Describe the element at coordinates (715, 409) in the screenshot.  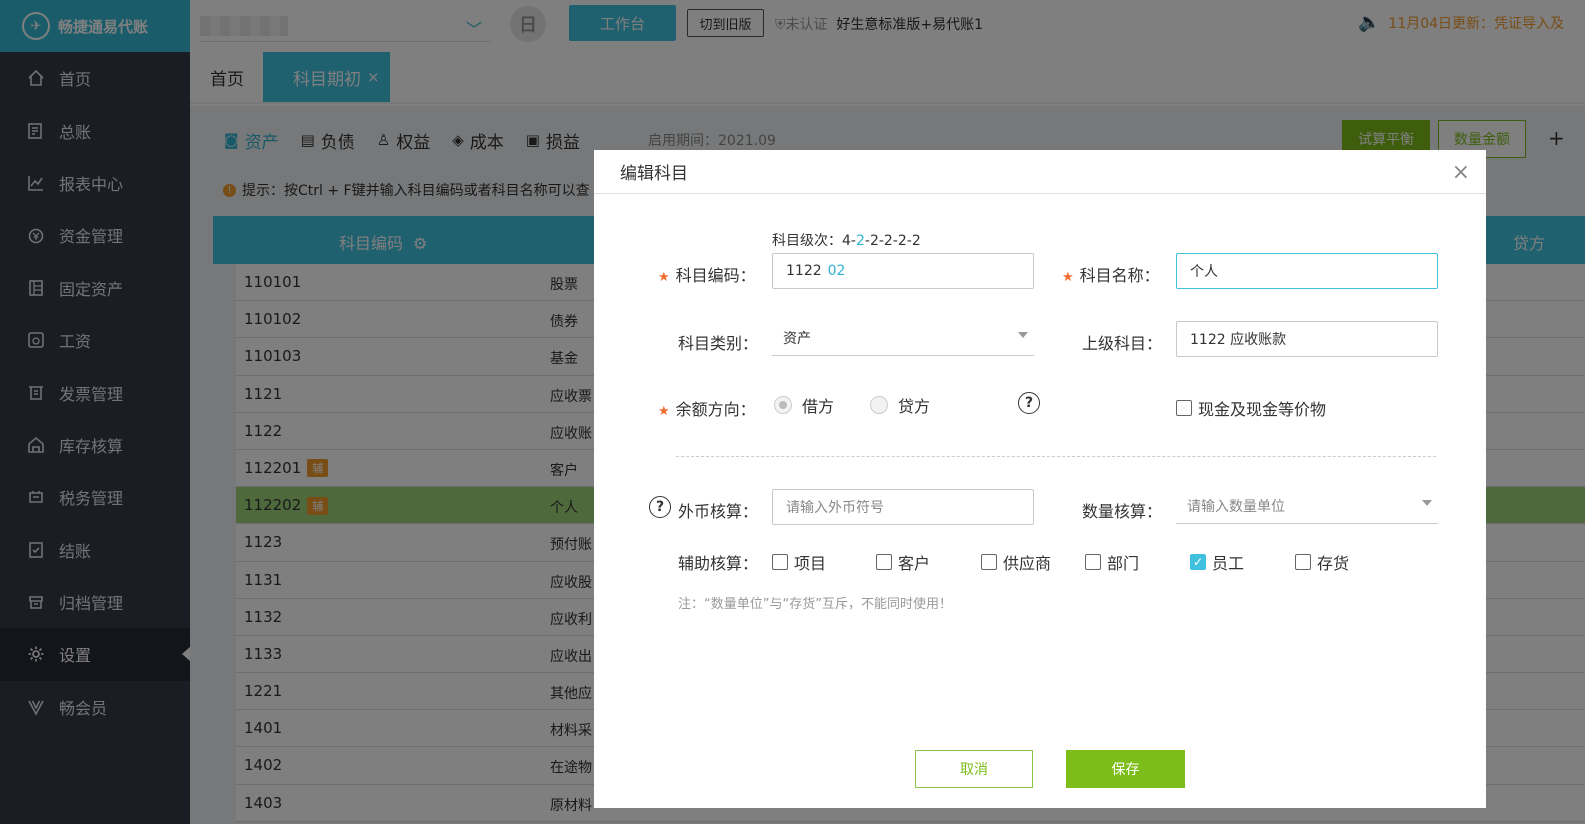
I see `label-text: 余额方向：` at that location.